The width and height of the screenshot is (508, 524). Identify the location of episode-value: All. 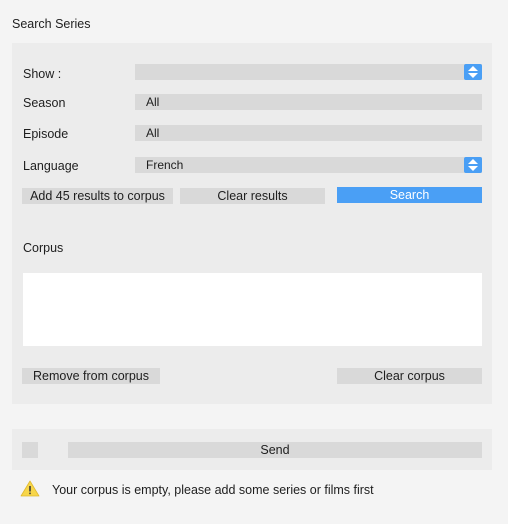
(153, 133).